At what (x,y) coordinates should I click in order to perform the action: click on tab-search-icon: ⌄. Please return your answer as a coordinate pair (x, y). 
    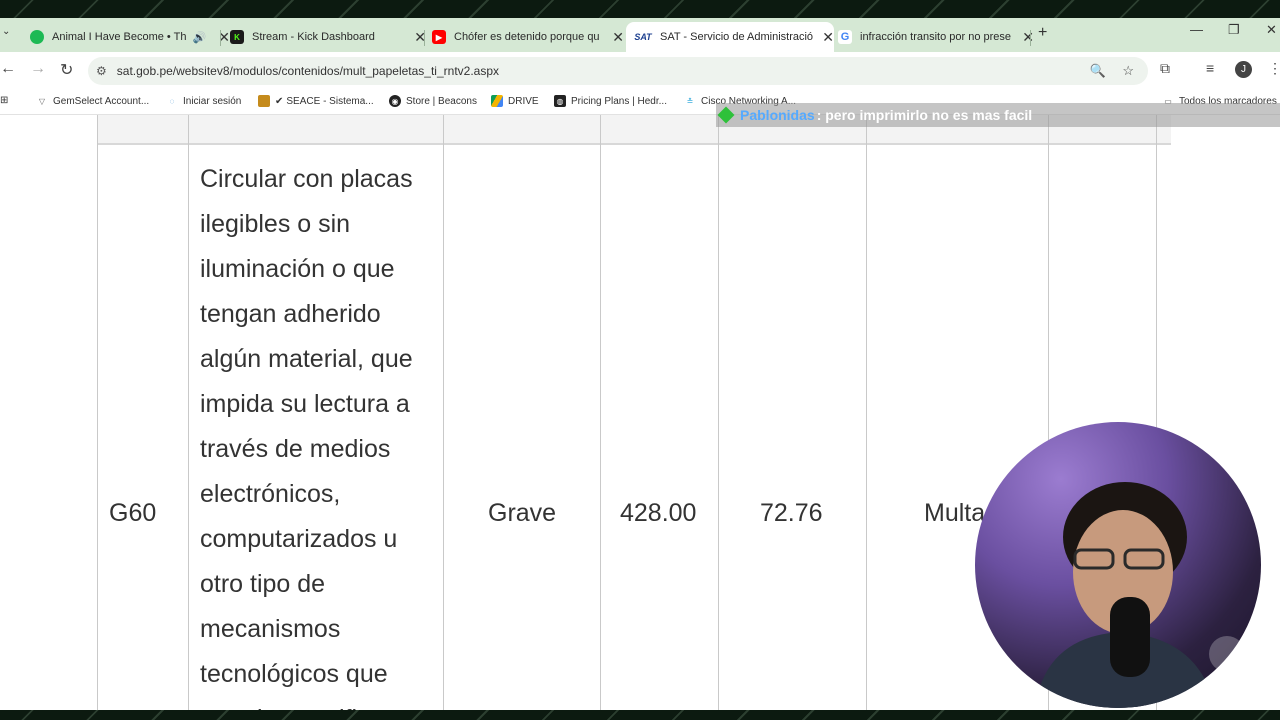
    Looking at the image, I should click on (6, 31).